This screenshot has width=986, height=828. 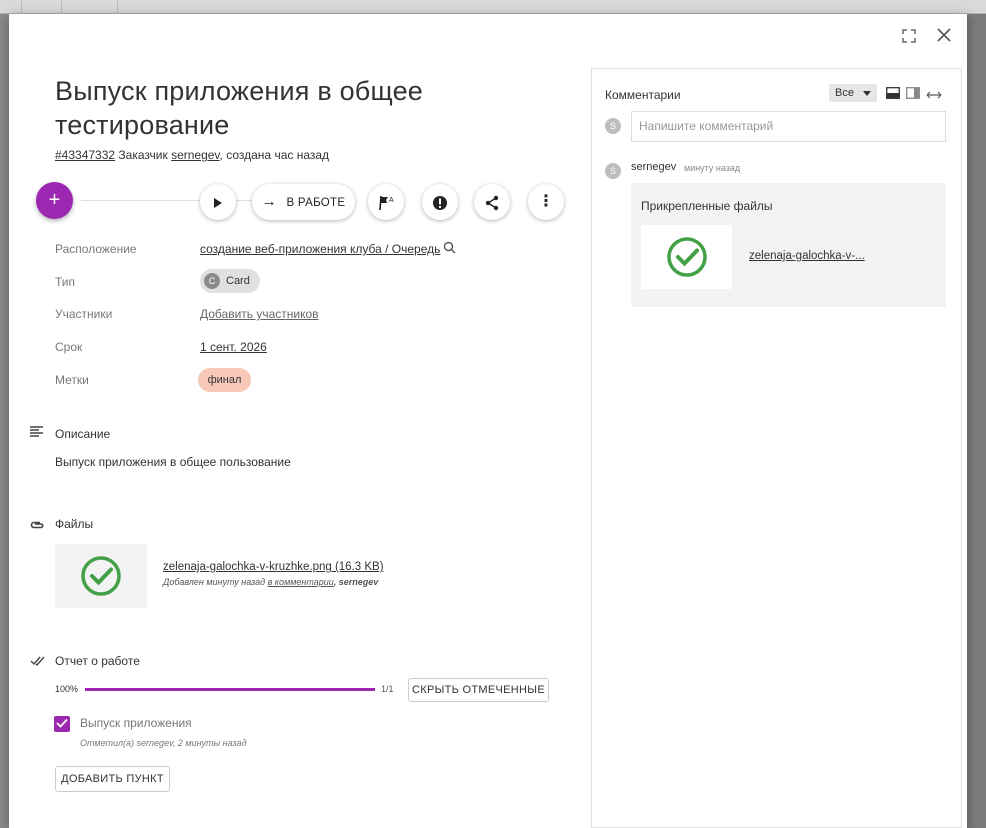 I want to click on attachment-thumbnail, so click(x=686, y=257).